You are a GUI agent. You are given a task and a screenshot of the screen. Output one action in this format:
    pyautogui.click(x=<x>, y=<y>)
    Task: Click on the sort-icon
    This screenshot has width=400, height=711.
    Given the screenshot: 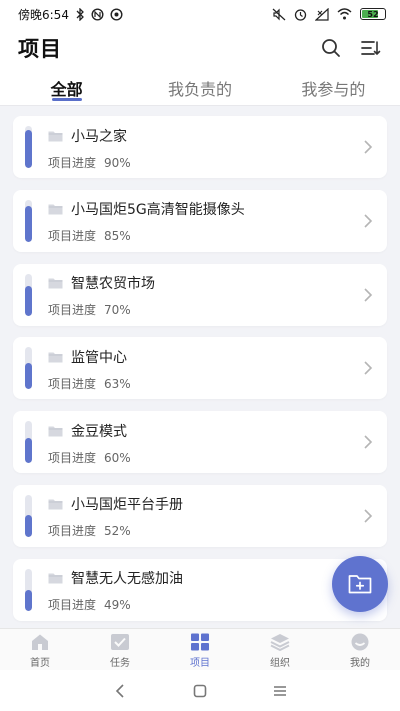 What is the action you would take?
    pyautogui.click(x=371, y=48)
    